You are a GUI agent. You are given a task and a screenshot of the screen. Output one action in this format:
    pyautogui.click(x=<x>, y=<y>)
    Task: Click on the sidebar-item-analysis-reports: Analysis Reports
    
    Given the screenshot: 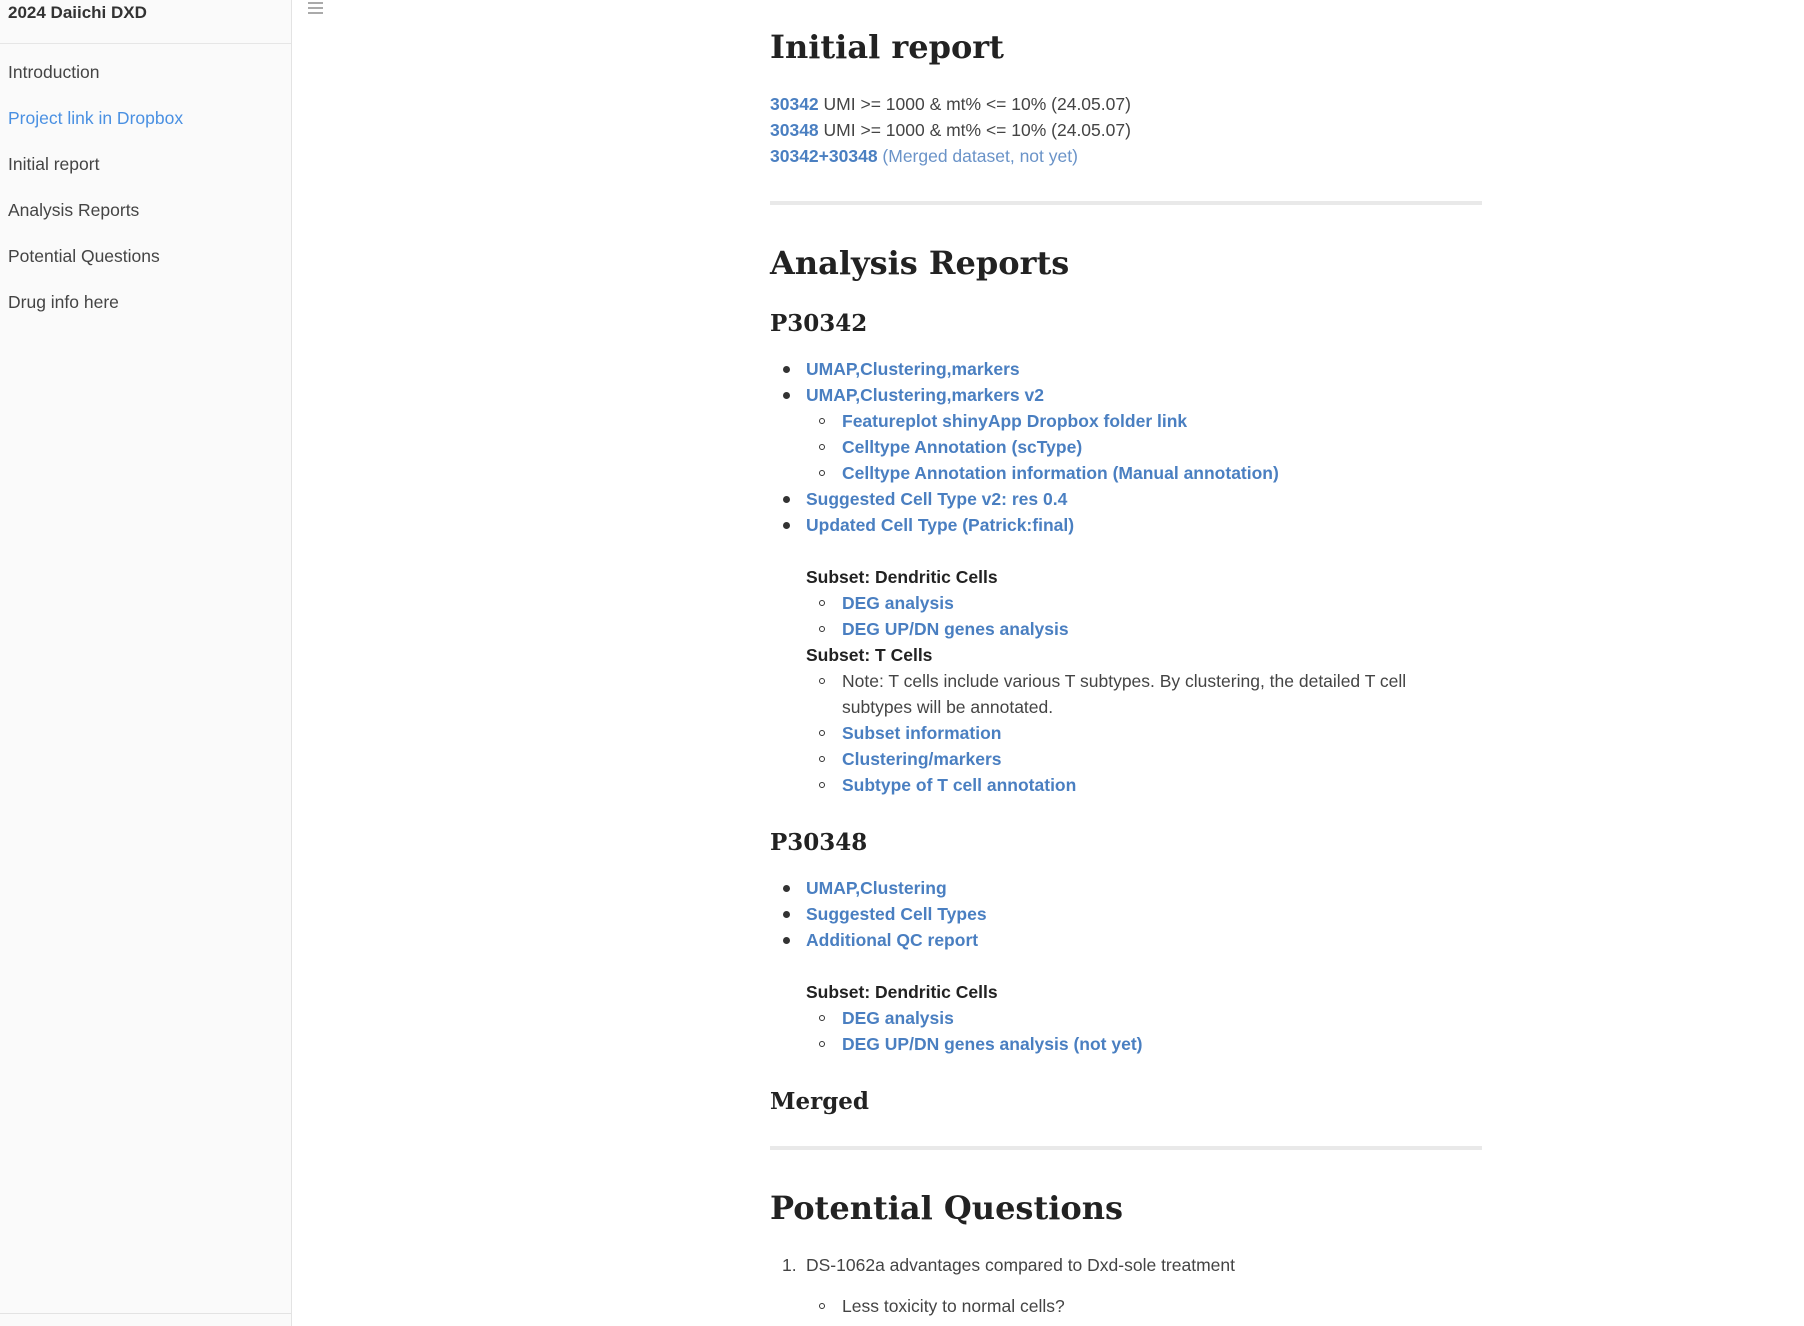 What is the action you would take?
    pyautogui.click(x=145, y=210)
    